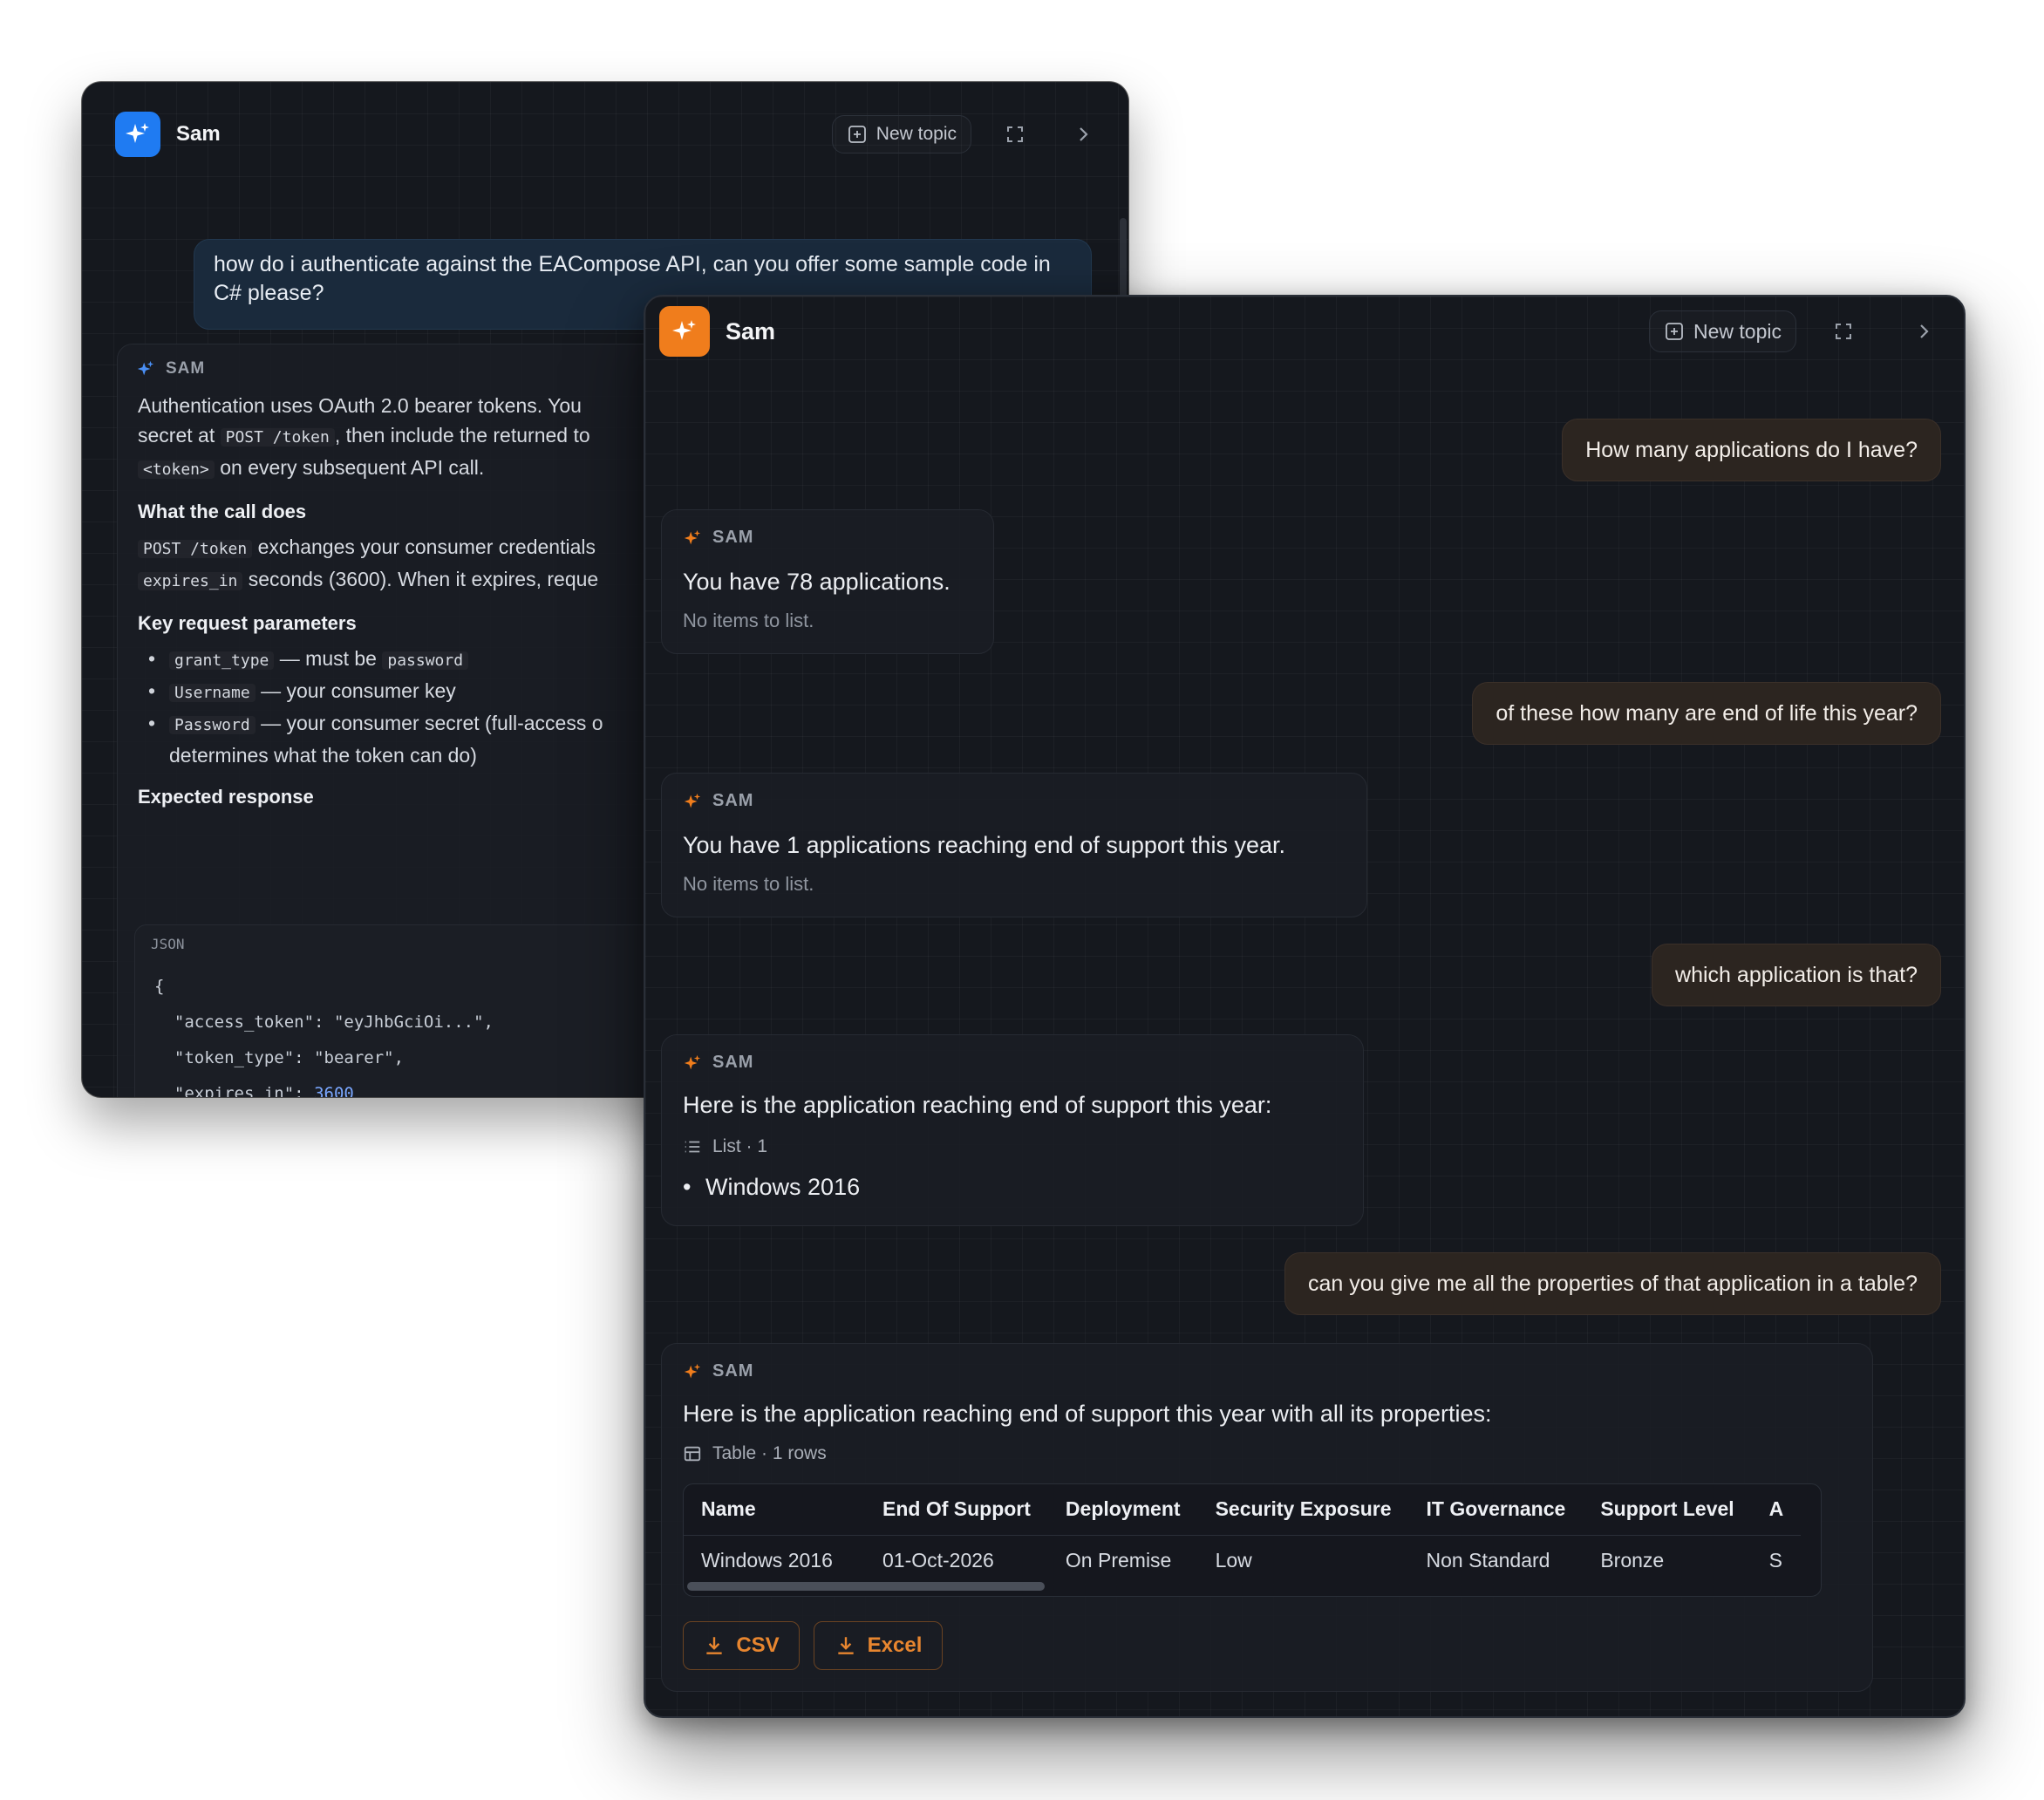  Describe the element at coordinates (370, 469) in the screenshot. I see `intro-line: <token> on every subsequent API call.` at that location.